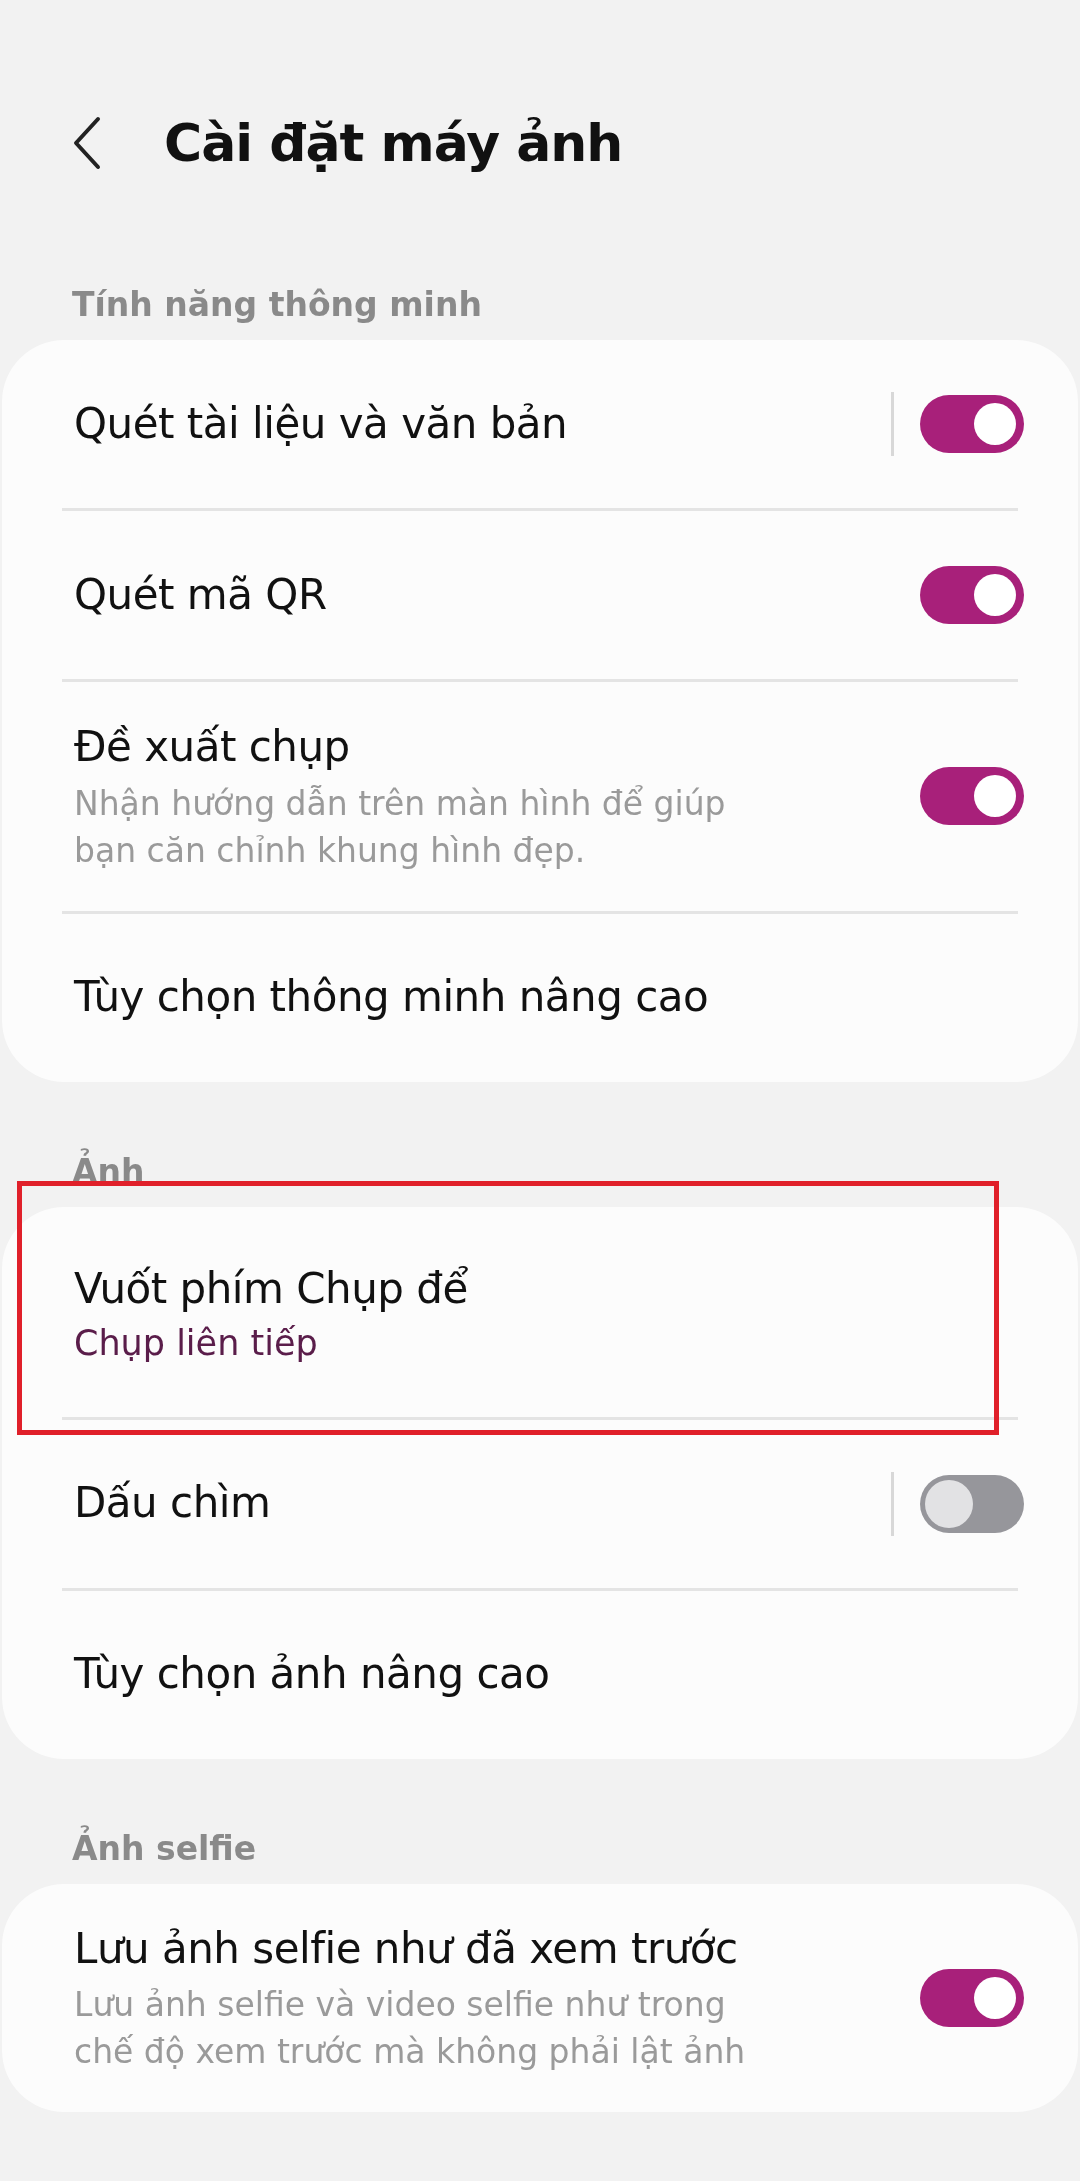  I want to click on section-label: Tính năng thông minh, so click(277, 305).